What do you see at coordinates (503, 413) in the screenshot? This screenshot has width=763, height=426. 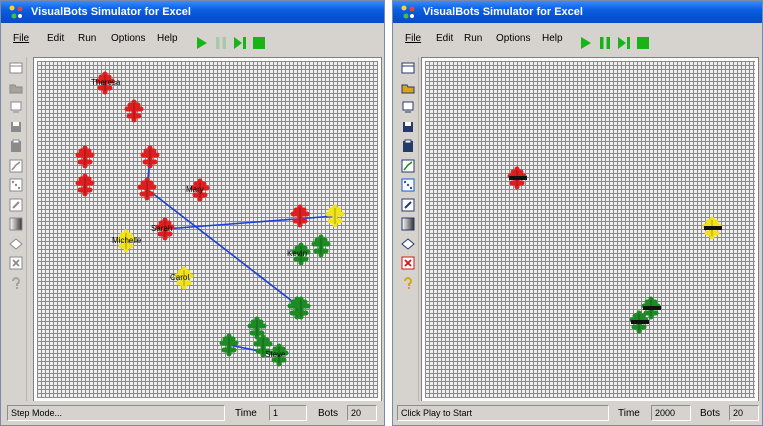 I see `status-message: Click Play to Start` at bounding box center [503, 413].